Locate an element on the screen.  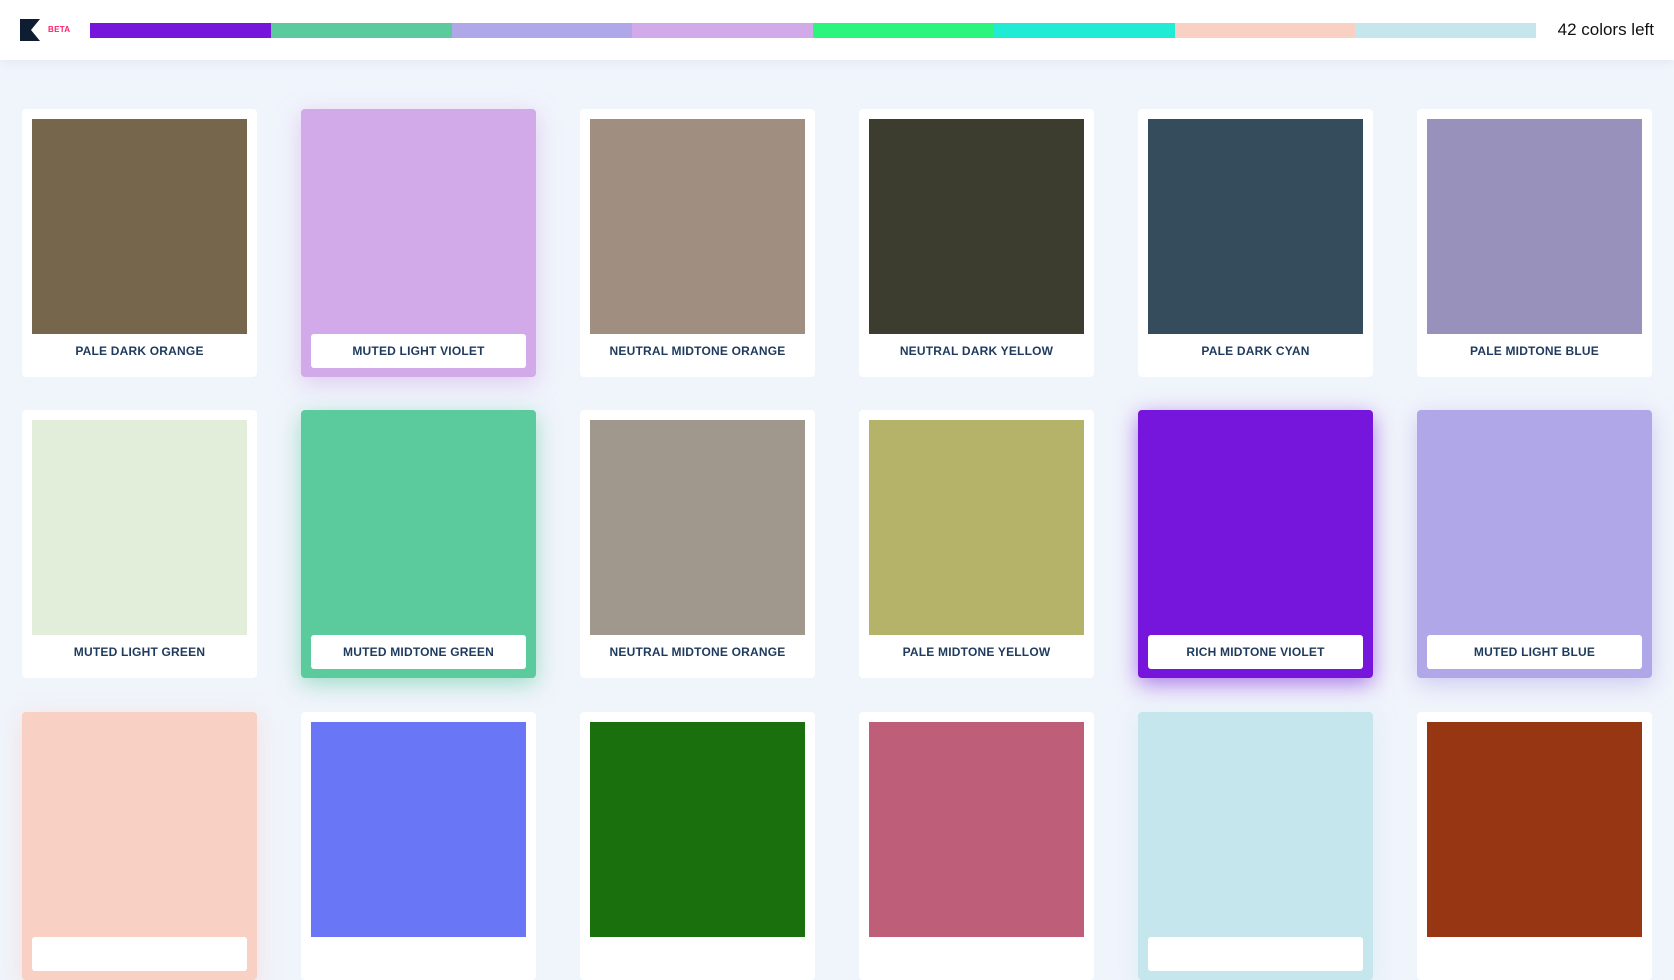
color-name-label: PALE MIDTONE BLUE is located at coordinates (1534, 351).